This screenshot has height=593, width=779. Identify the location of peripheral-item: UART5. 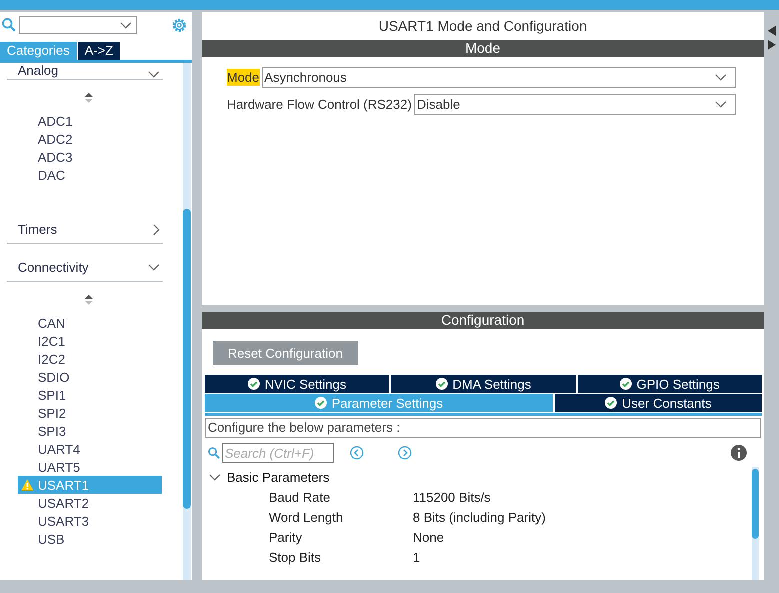
(90, 467).